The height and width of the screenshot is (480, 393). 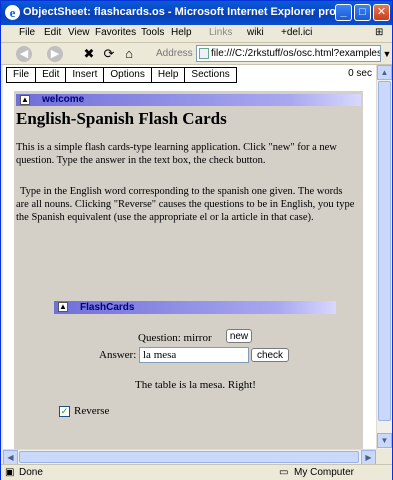 What do you see at coordinates (239, 336) in the screenshot?
I see `new-button: new` at bounding box center [239, 336].